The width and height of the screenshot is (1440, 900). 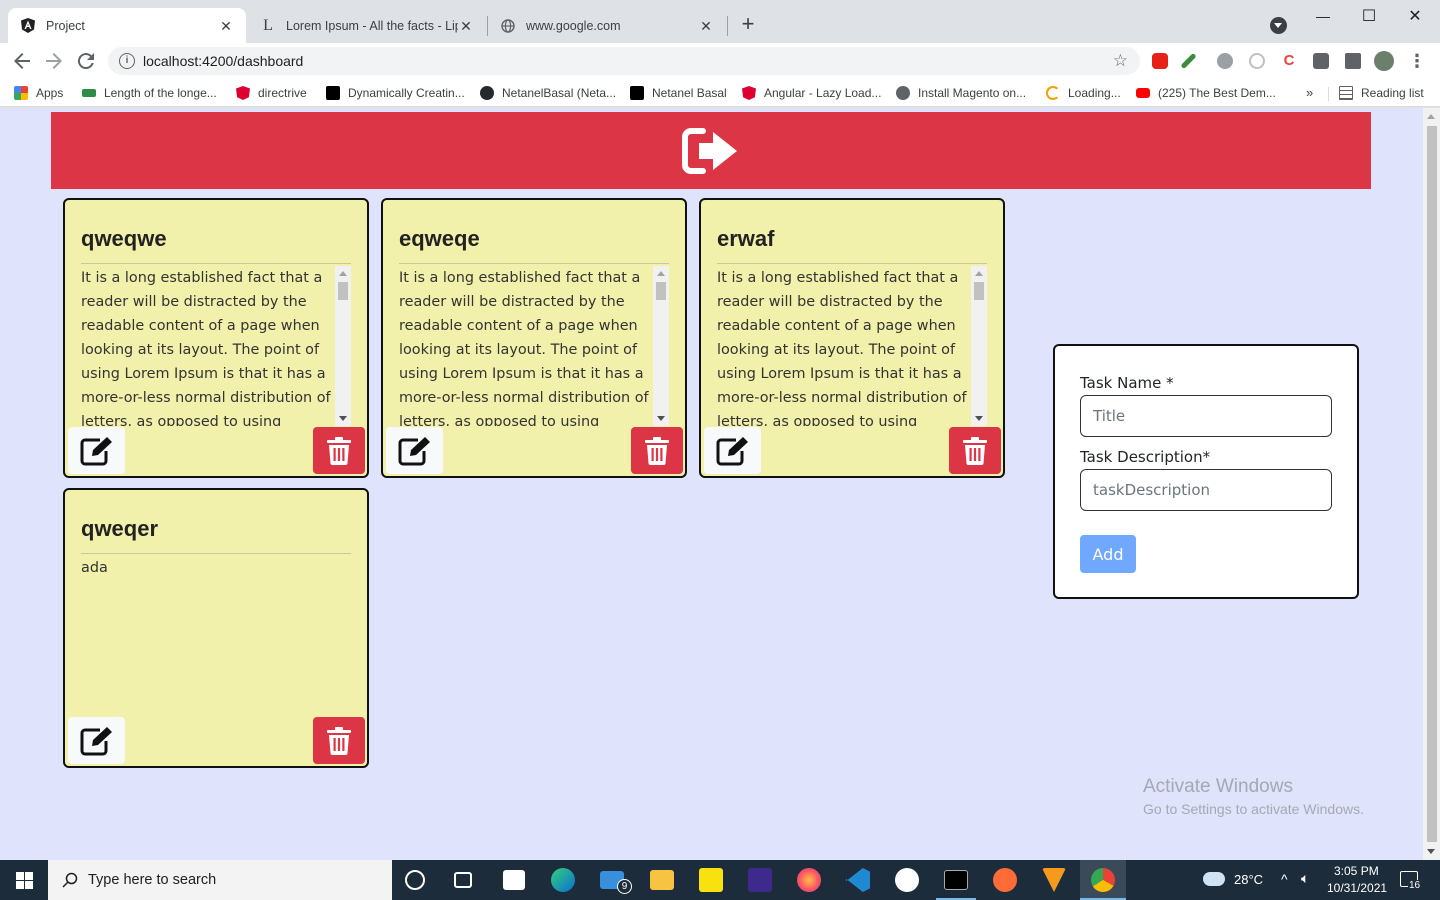 I want to click on add-task-form: Task Name * Task Description* Add, so click(x=1206, y=471).